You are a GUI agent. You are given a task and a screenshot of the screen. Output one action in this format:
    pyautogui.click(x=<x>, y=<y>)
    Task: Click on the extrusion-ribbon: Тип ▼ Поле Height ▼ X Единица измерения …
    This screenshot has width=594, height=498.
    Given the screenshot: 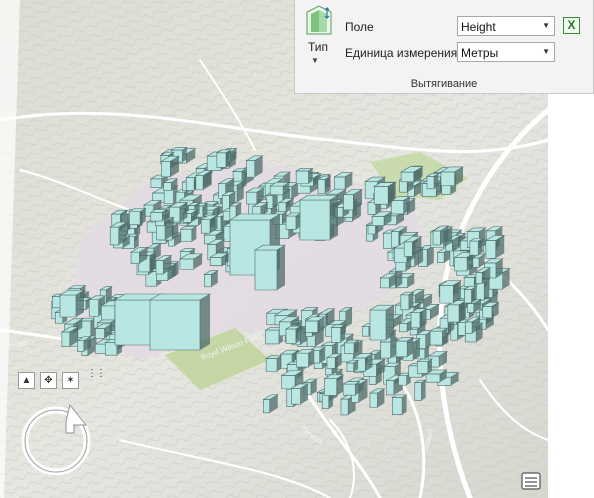 What is the action you would take?
    pyautogui.click(x=444, y=47)
    